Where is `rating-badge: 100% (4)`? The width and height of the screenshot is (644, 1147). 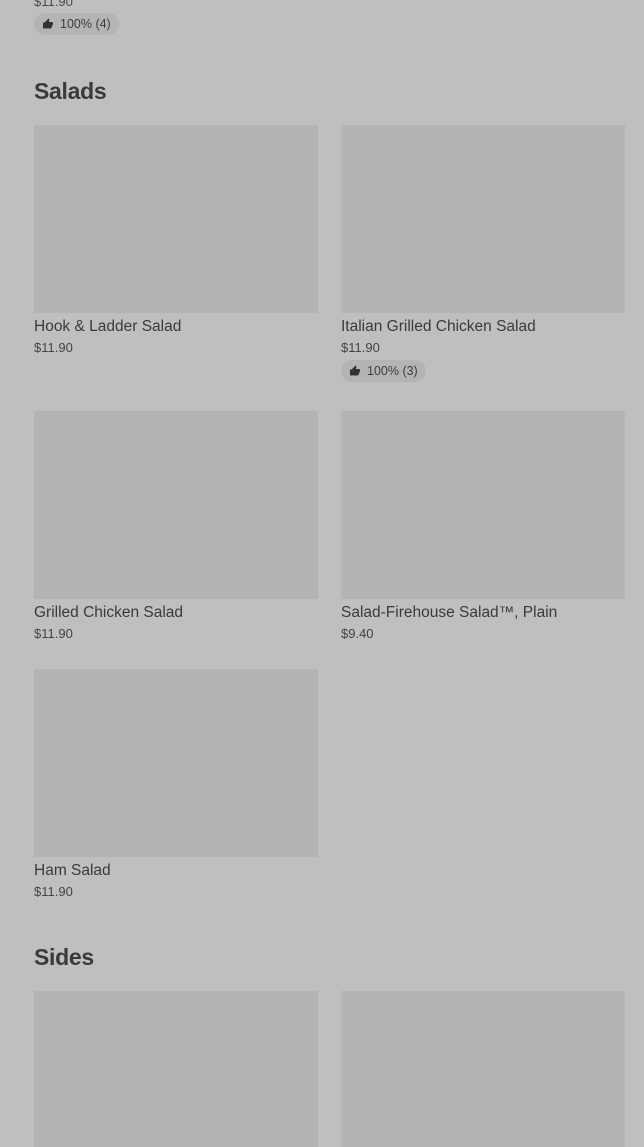 rating-badge: 100% (4) is located at coordinates (76, 24).